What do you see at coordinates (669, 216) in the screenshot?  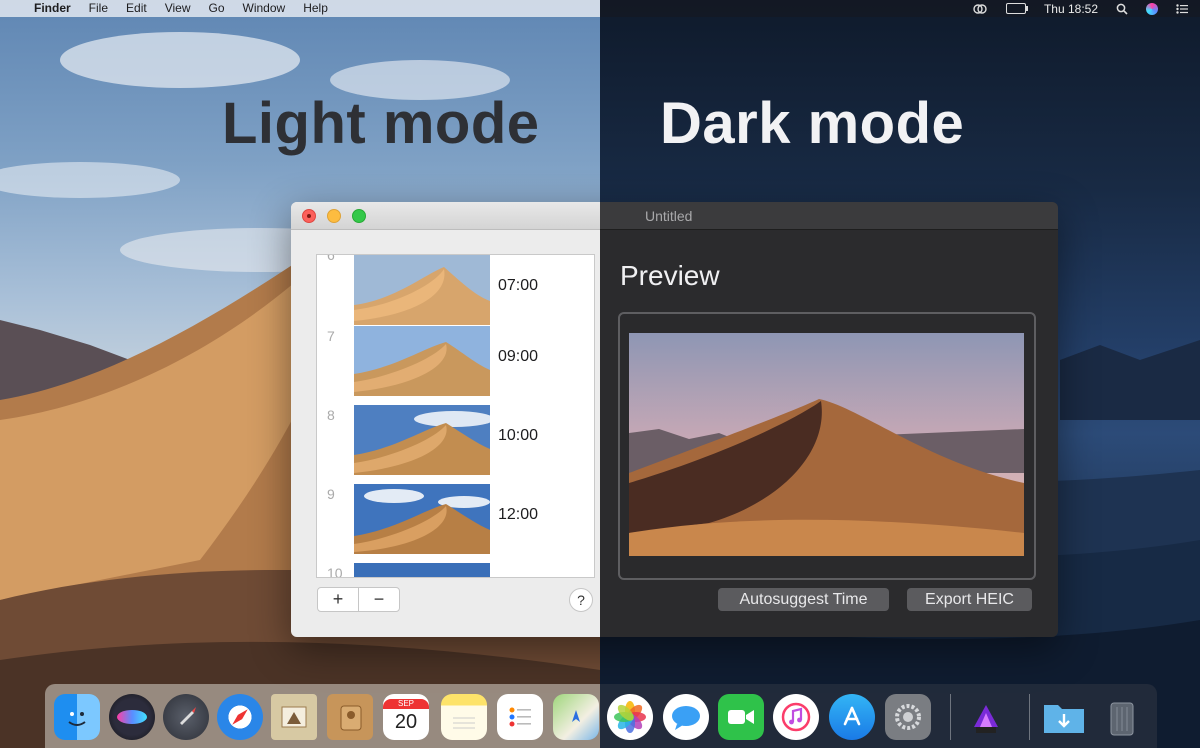 I see `window-title: Untitled` at bounding box center [669, 216].